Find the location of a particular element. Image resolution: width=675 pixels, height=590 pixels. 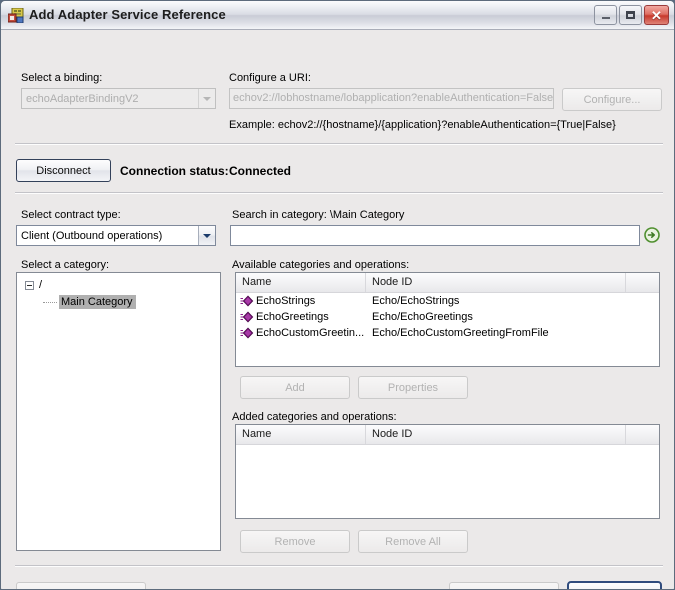

collapse-icon is located at coordinates (29, 285).